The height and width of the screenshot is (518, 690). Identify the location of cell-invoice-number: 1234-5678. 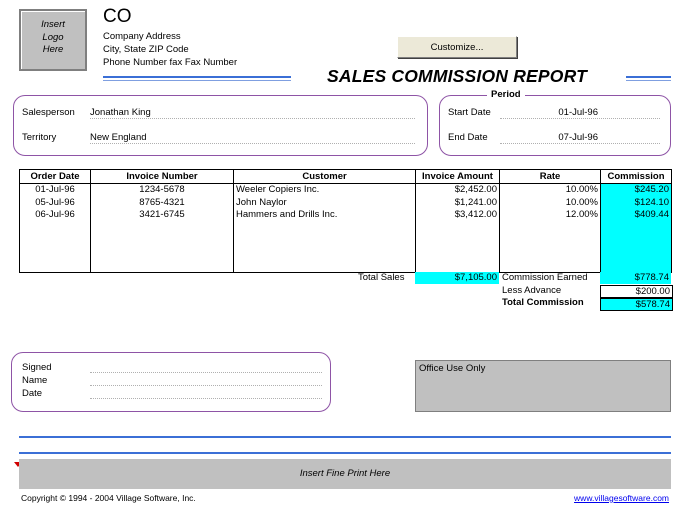
(162, 190).